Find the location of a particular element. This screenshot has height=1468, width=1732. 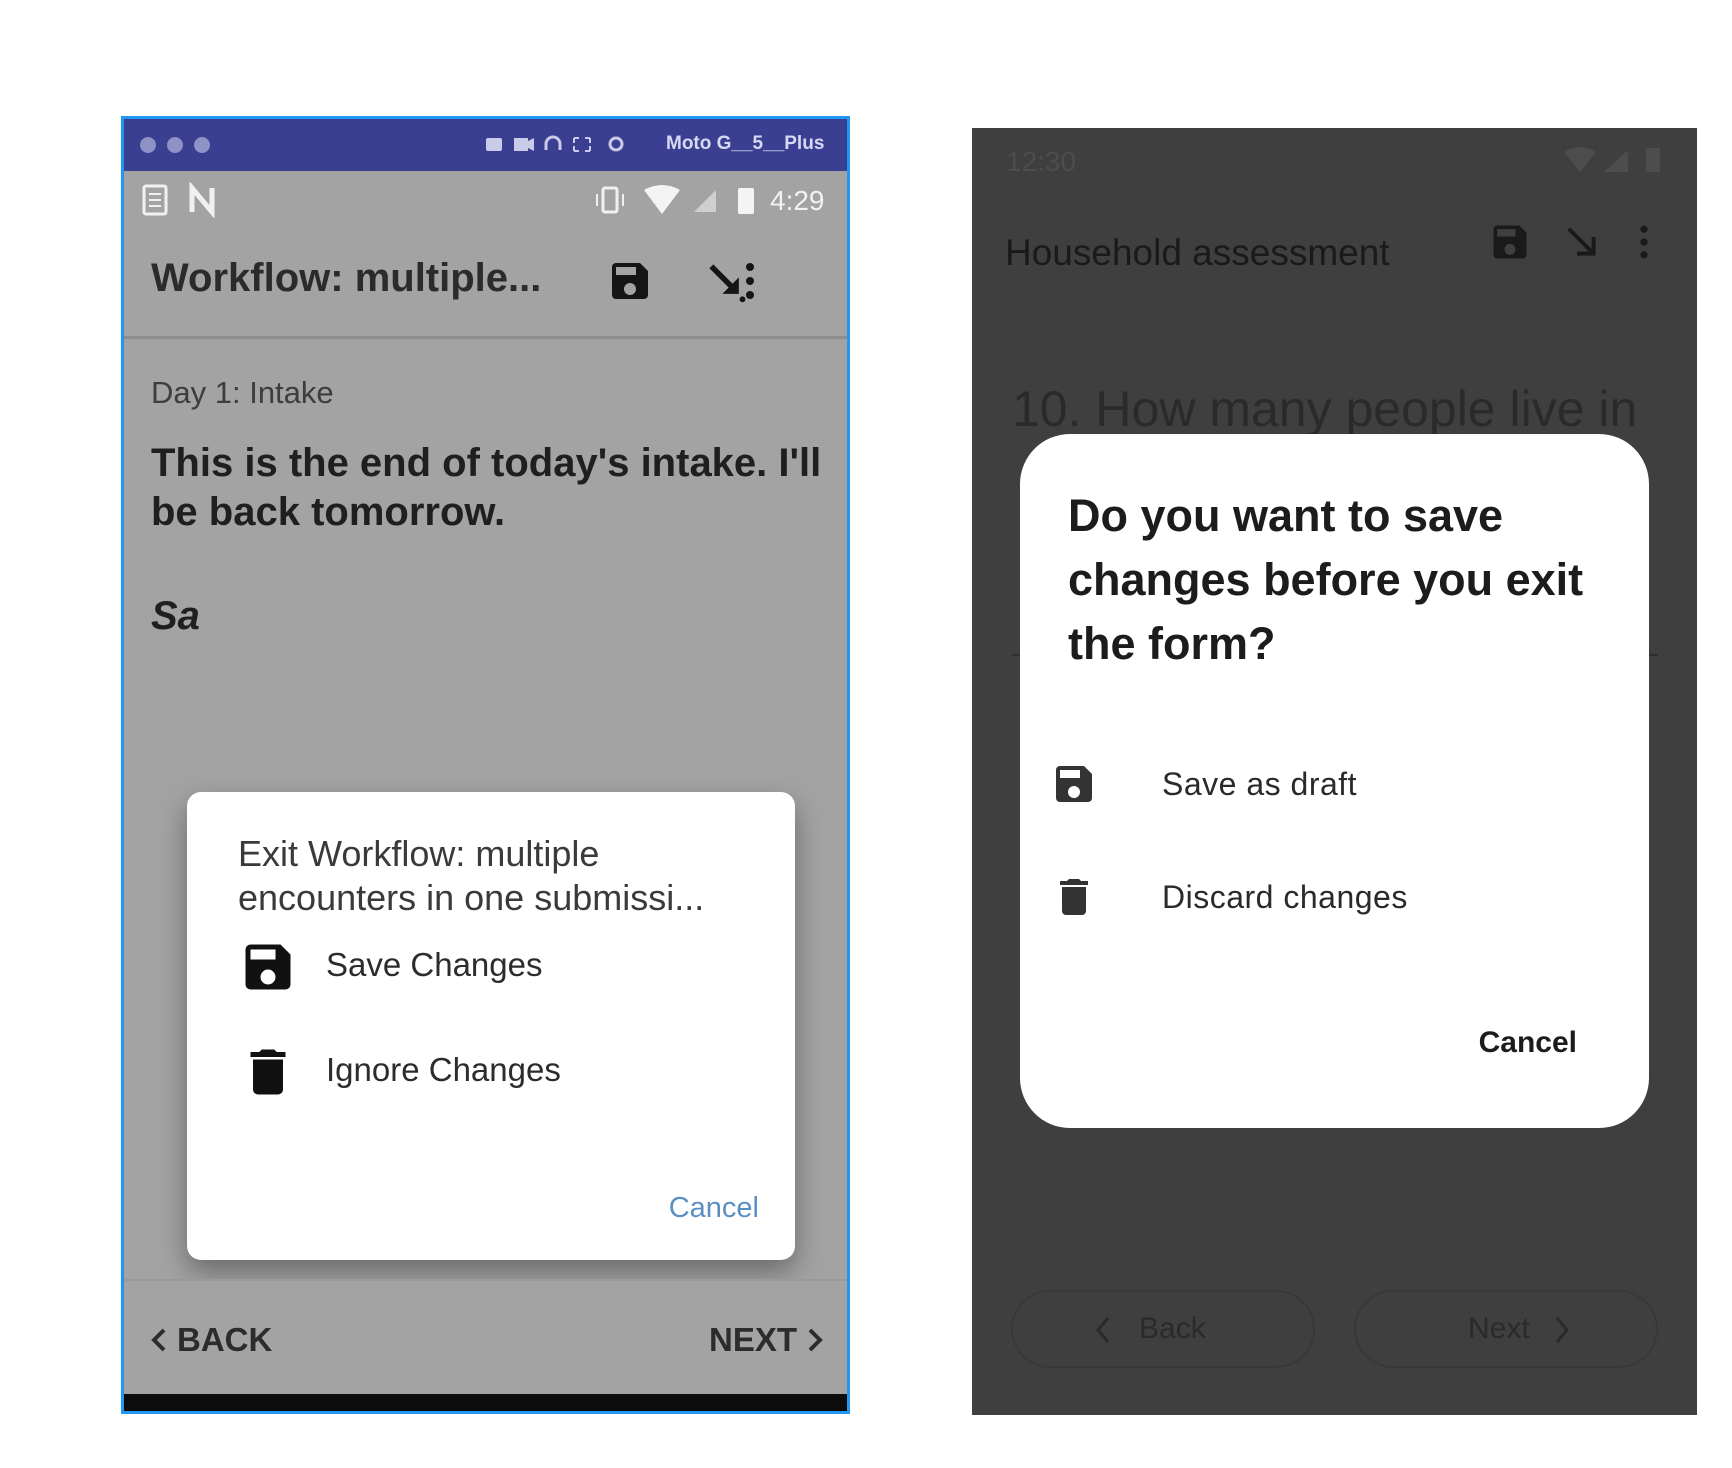

status-time: 12:30 is located at coordinates (1041, 161).